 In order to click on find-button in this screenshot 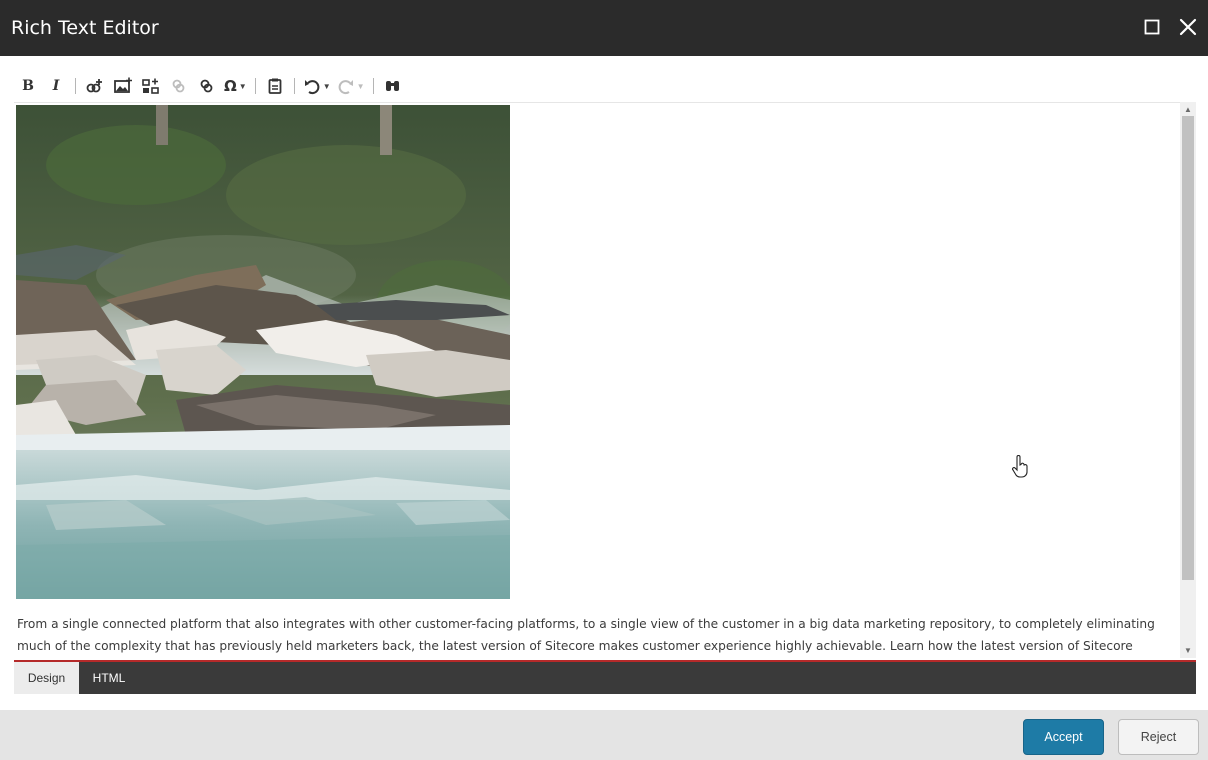, I will do `click(393, 86)`.